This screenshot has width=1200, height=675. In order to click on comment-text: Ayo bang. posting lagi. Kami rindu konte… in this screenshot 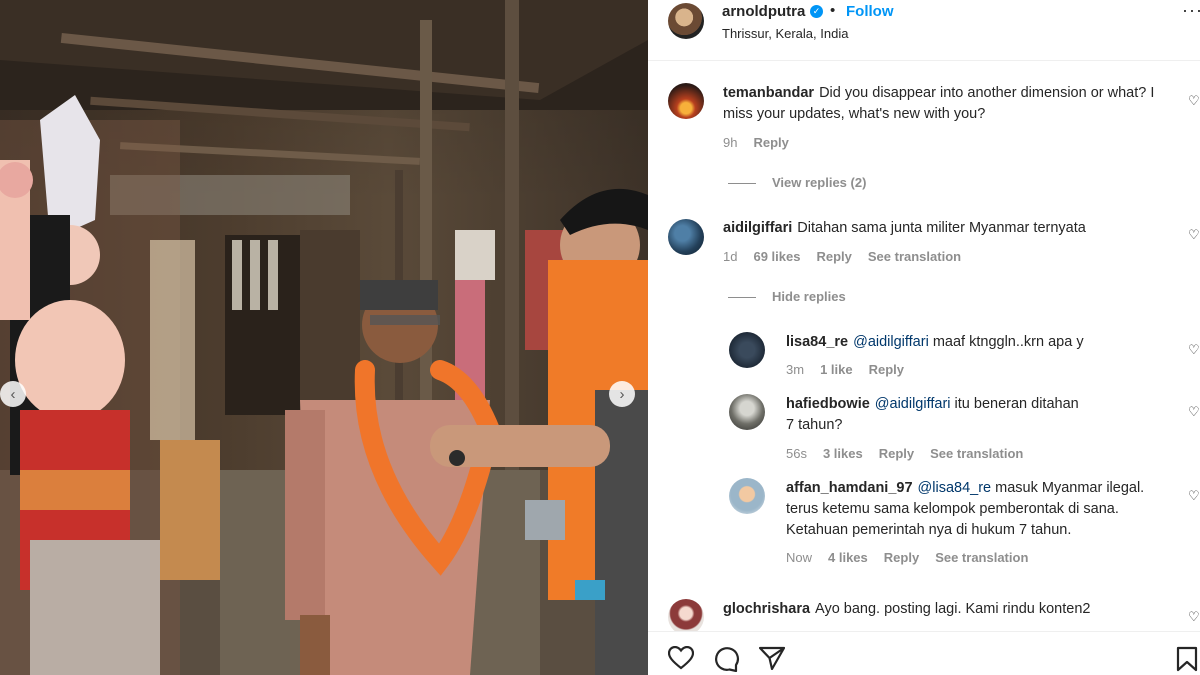, I will do `click(953, 609)`.